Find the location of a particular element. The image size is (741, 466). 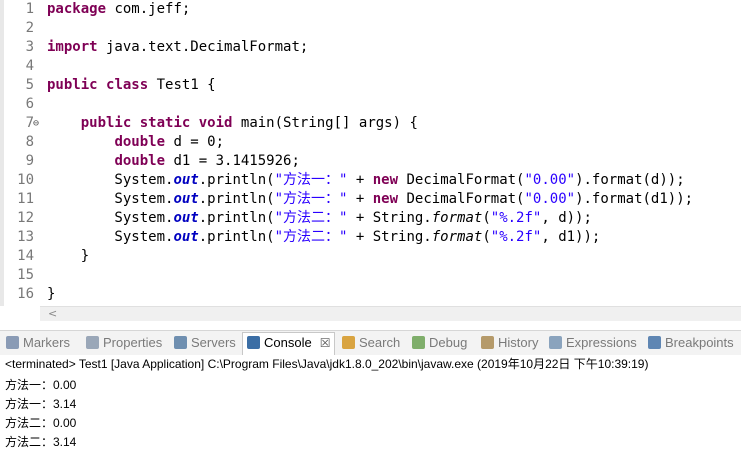

code-token: "方法二：" is located at coordinates (311, 237).